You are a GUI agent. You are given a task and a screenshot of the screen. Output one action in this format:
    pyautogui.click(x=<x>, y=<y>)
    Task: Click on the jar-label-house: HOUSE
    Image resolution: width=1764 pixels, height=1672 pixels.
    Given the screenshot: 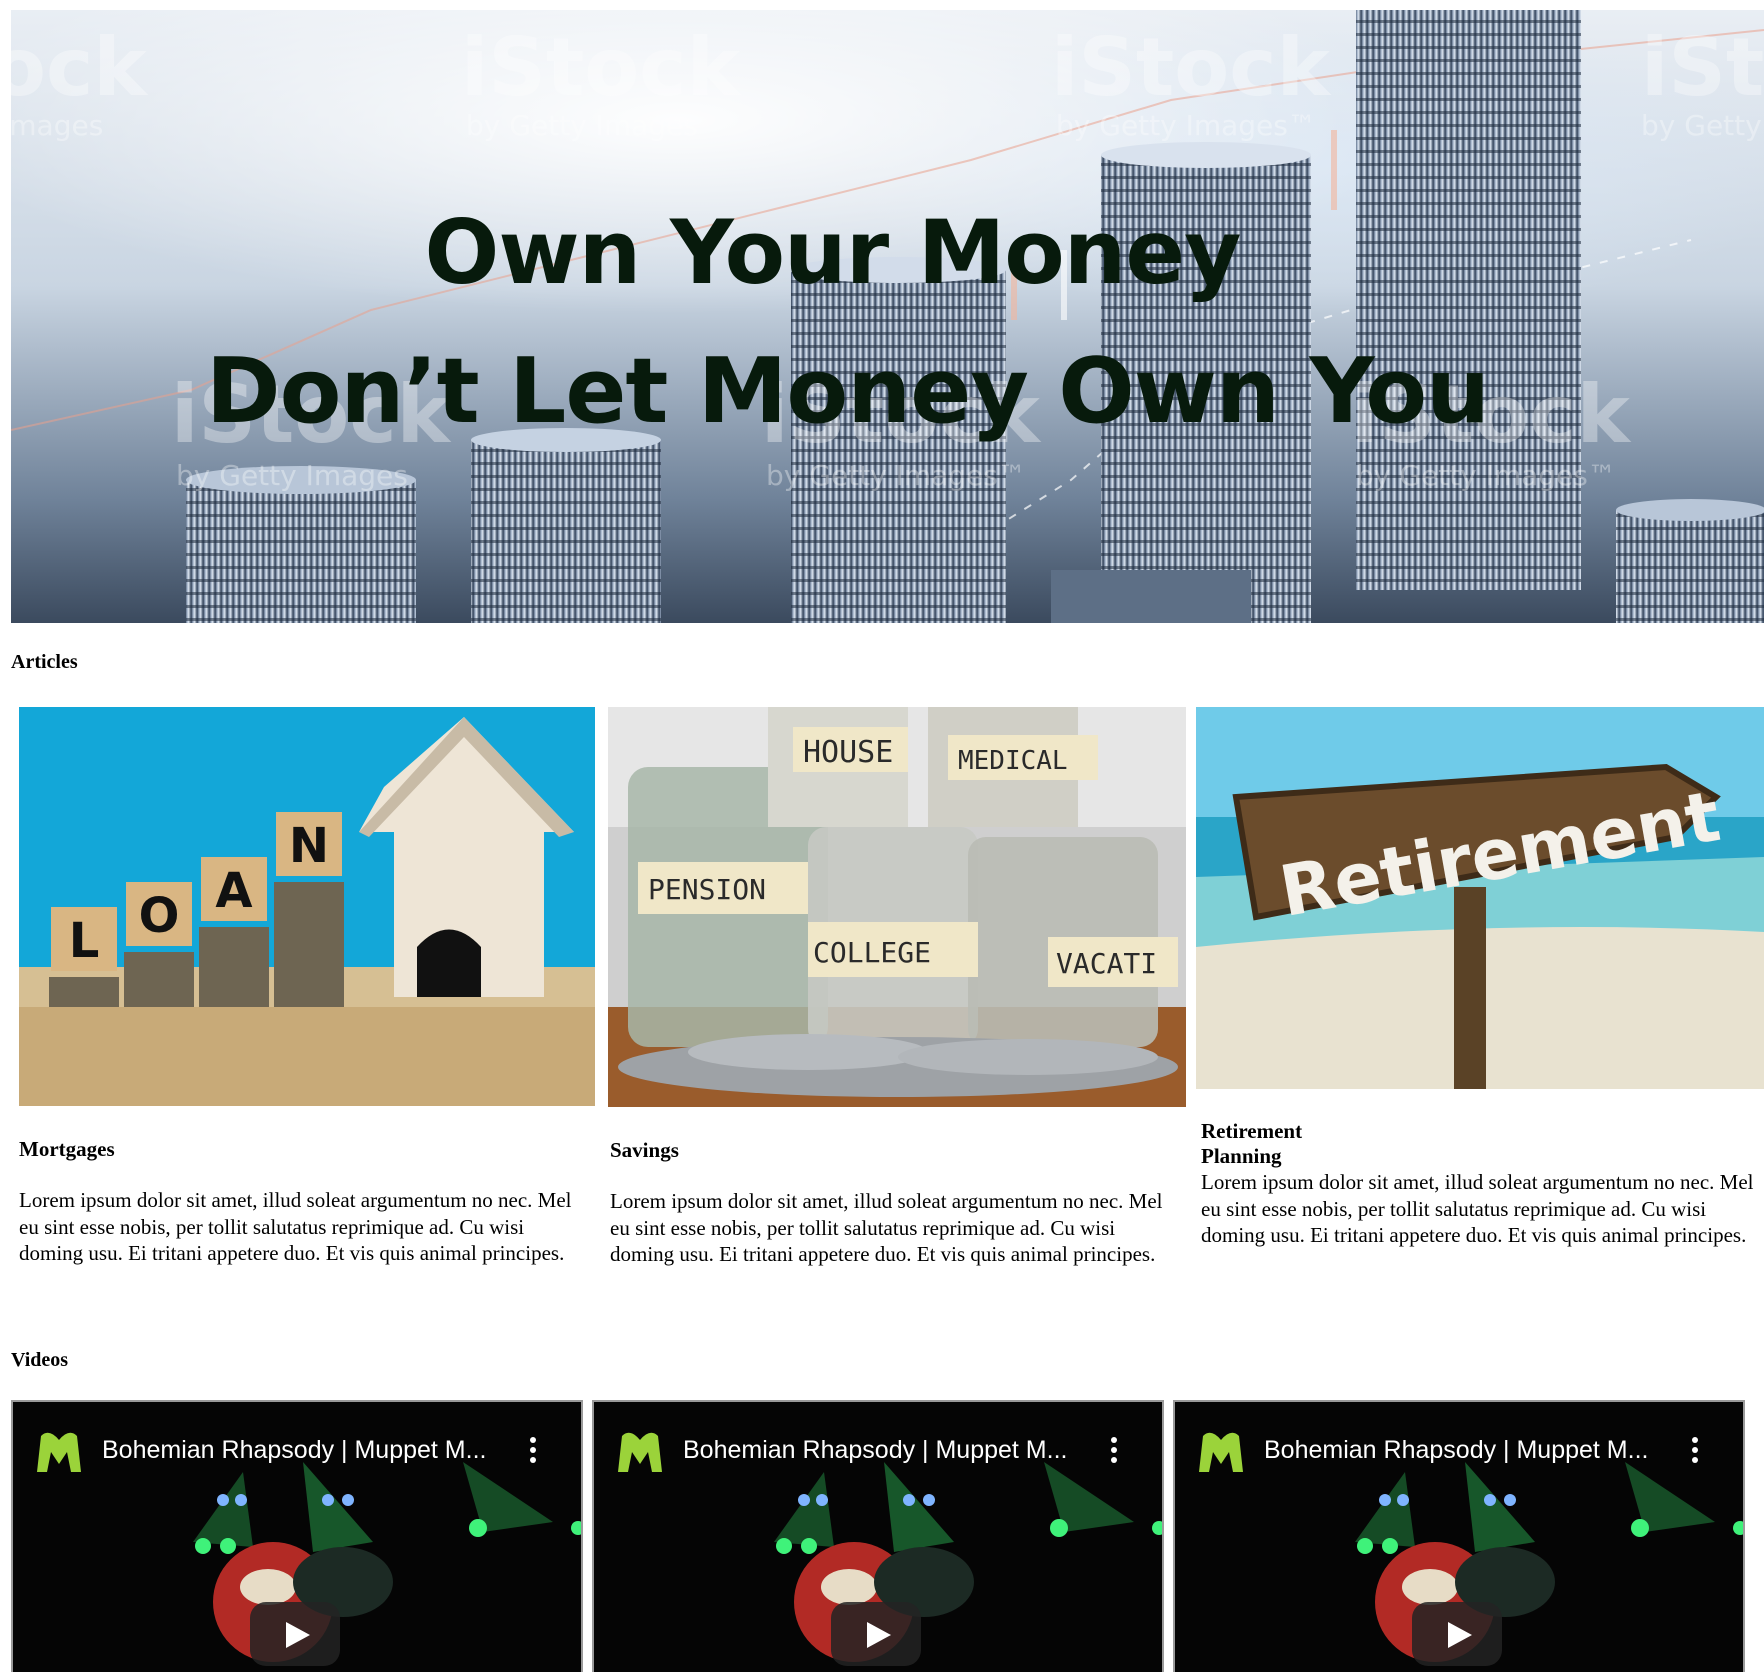 What is the action you would take?
    pyautogui.click(x=848, y=752)
    